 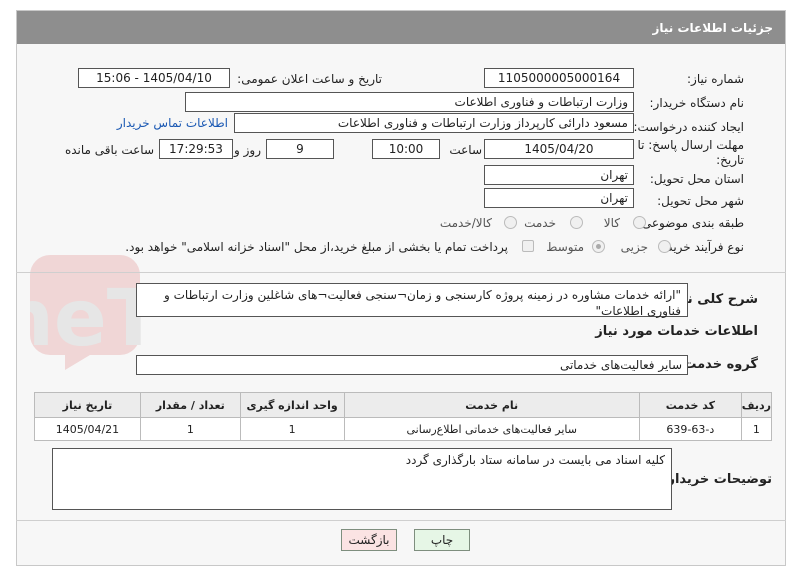 What do you see at coordinates (690, 429) in the screenshot?
I see `cell-code: د-63-639` at bounding box center [690, 429].